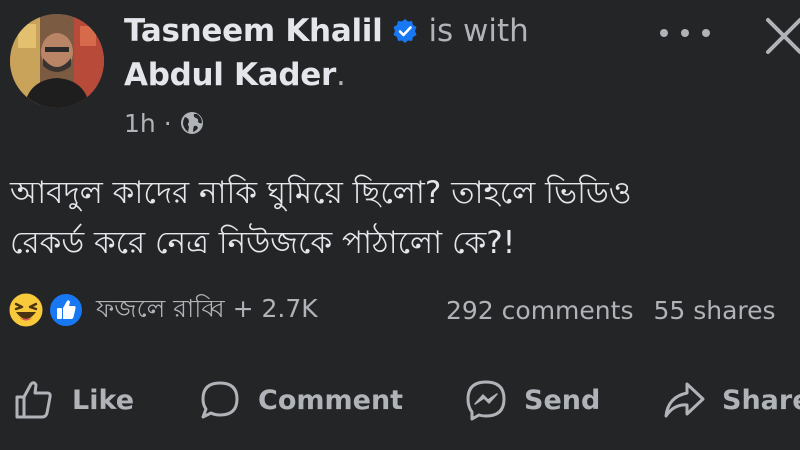 The image size is (800, 450). I want to click on like-button: Like, so click(73, 400).